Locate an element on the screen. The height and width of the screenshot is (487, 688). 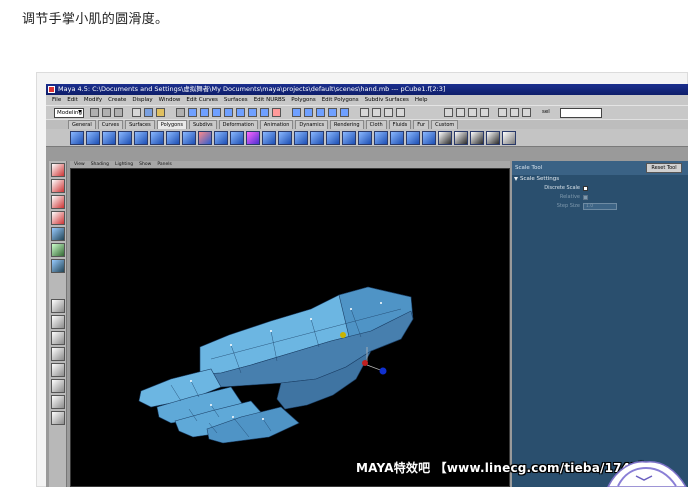
mask-rendering-icon is located at coordinates (252, 112).